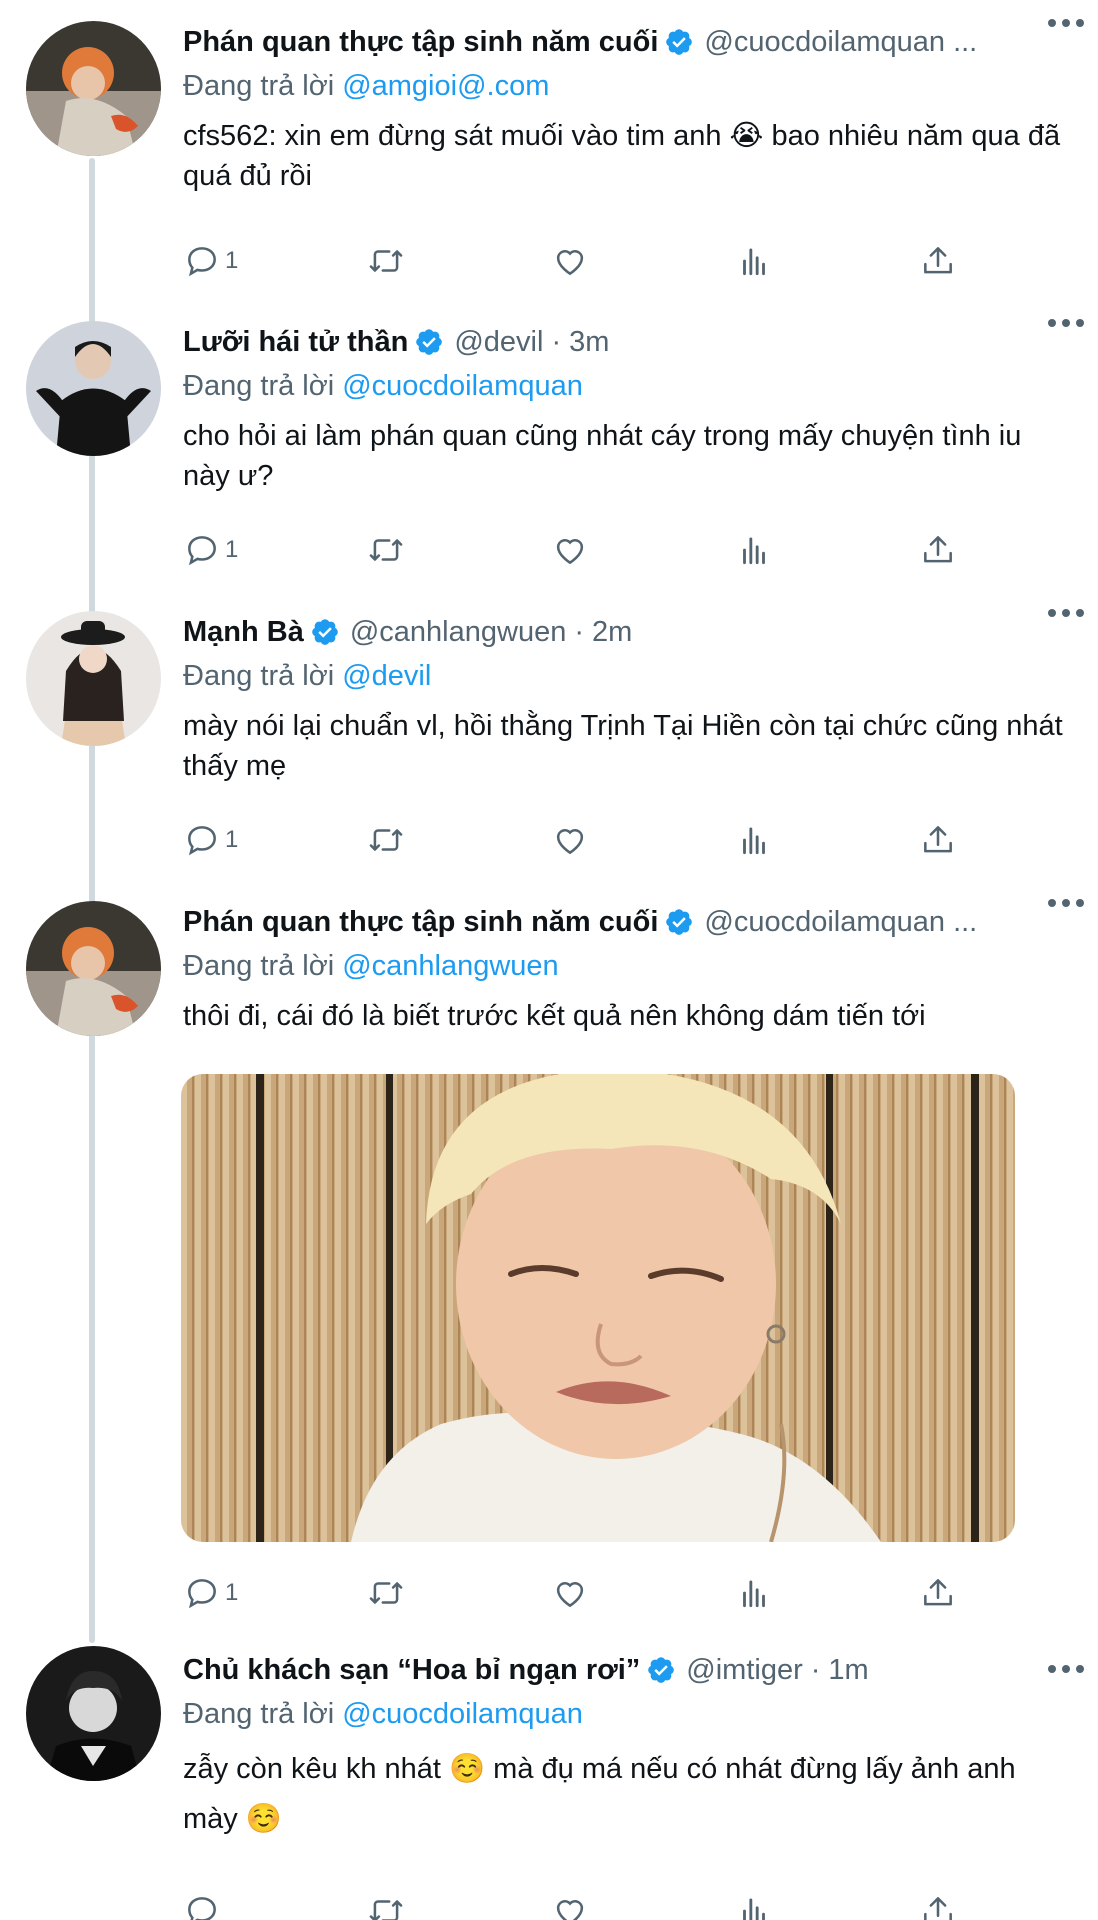  What do you see at coordinates (243, 632) in the screenshot?
I see `author-name: Mạnh Bà` at bounding box center [243, 632].